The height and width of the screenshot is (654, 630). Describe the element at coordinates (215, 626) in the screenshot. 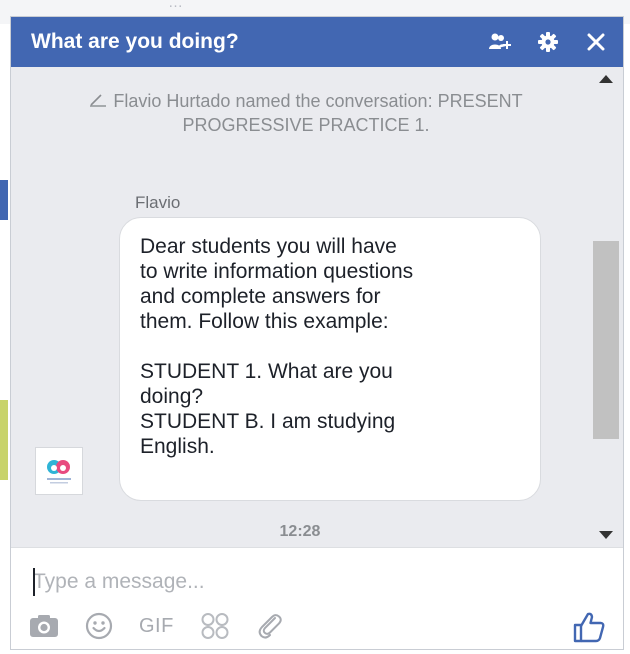

I see `stickers-icon` at that location.